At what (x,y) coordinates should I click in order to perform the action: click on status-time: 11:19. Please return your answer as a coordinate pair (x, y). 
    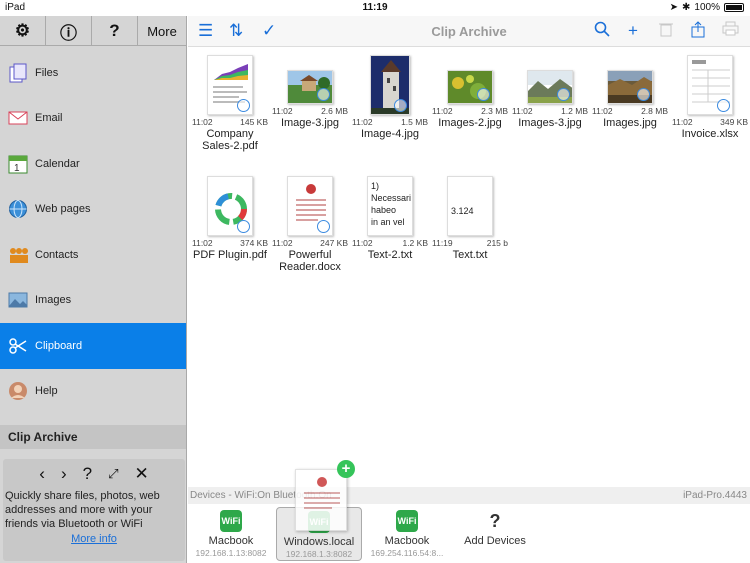
    Looking at the image, I should click on (375, 7).